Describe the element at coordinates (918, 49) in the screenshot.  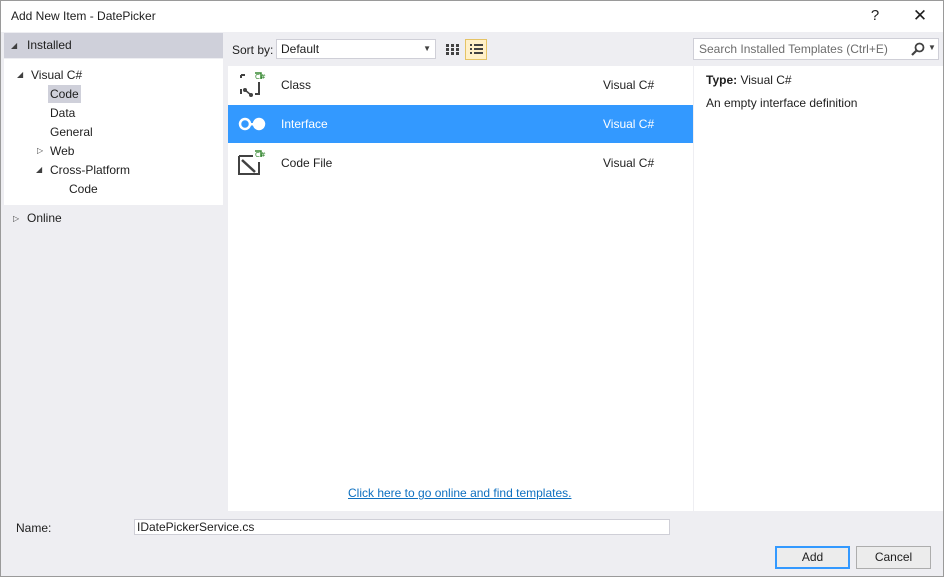
I see `search-icon` at that location.